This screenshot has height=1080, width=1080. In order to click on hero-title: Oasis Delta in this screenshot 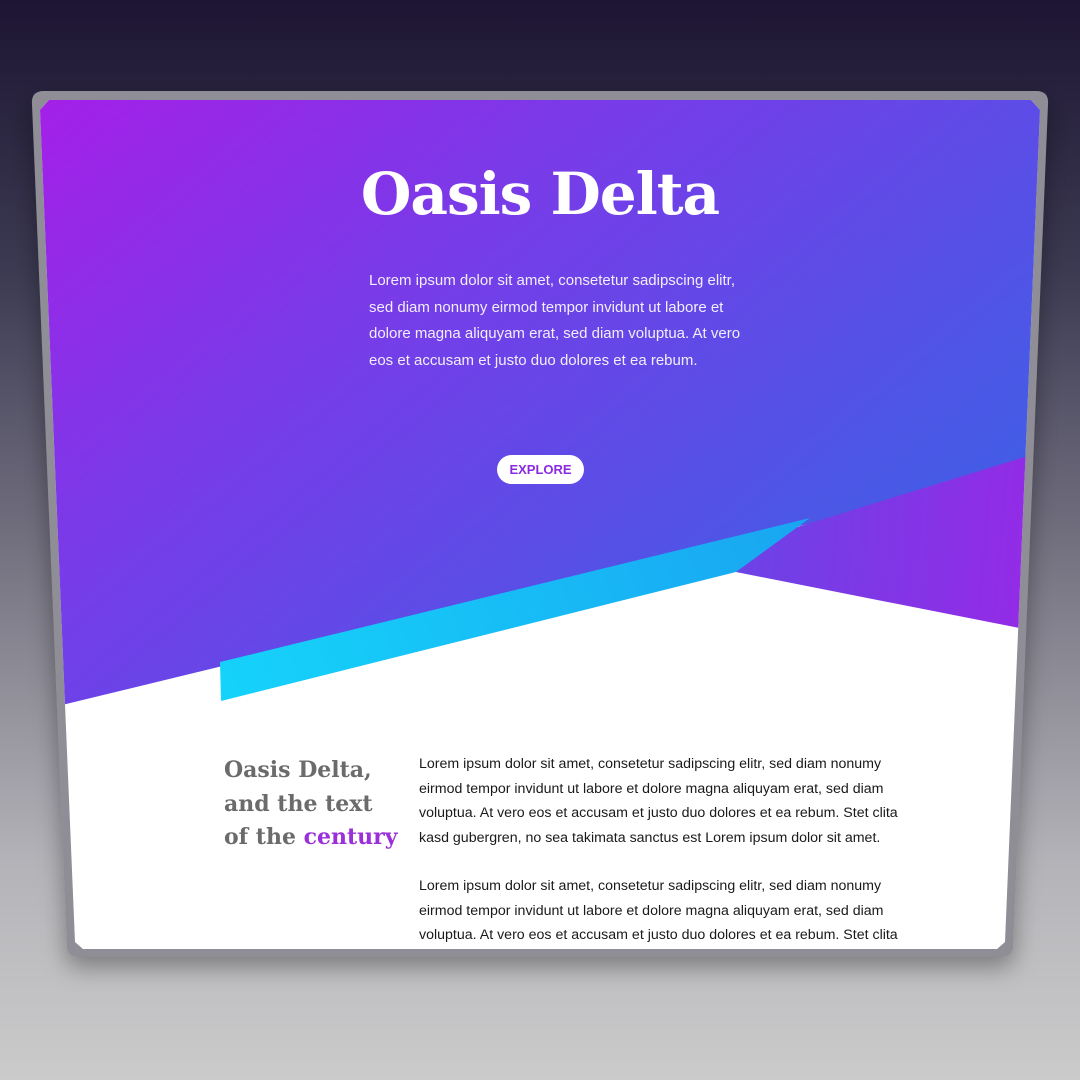, I will do `click(540, 194)`.